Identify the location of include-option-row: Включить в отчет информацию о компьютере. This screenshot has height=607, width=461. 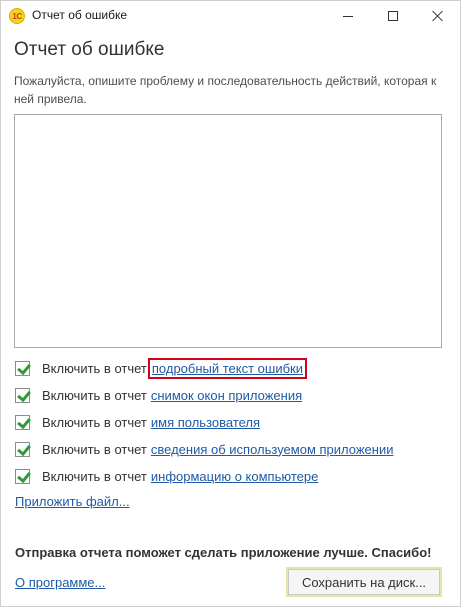
(166, 476).